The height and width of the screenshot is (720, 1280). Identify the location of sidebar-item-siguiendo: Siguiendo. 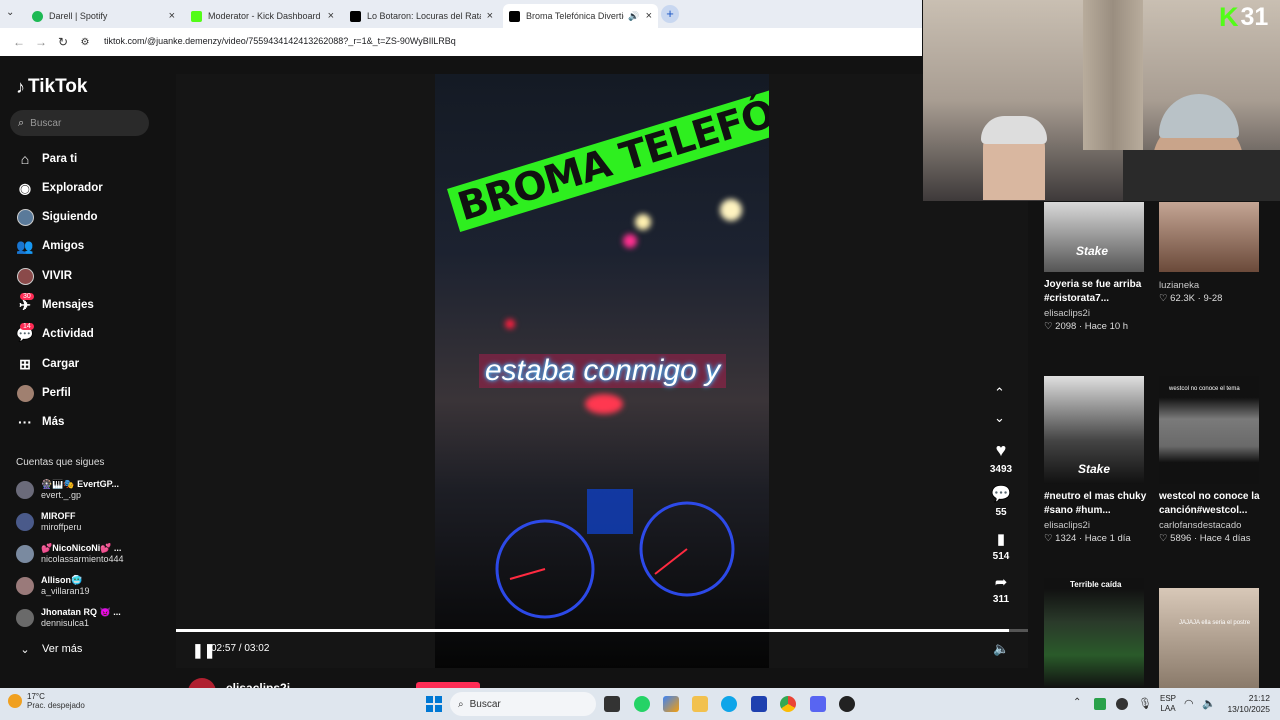
(57, 217).